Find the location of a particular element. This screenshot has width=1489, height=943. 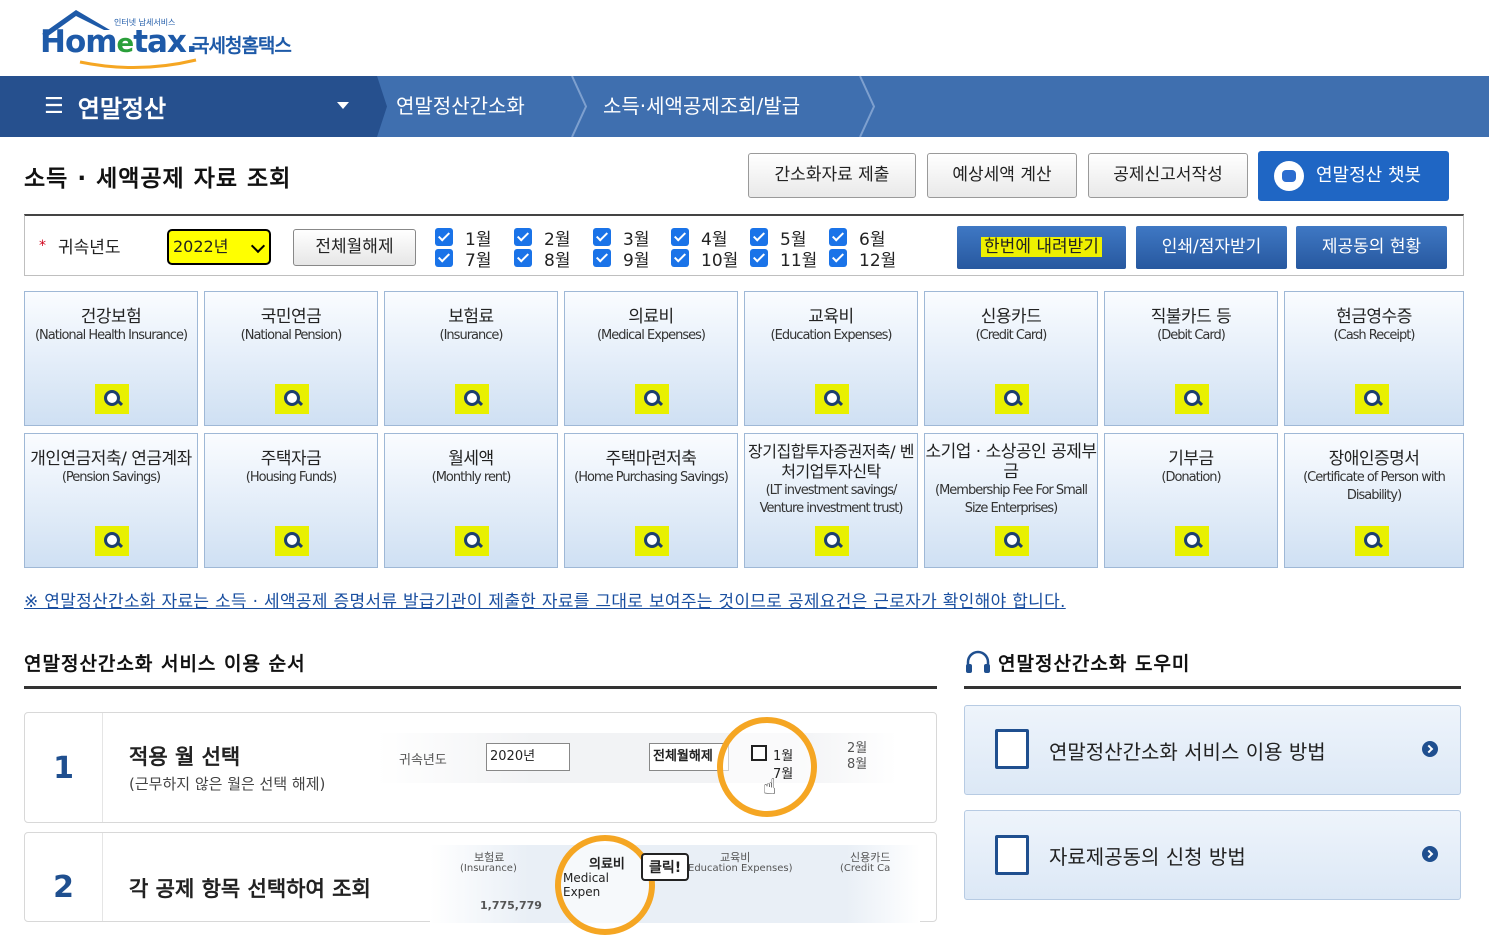

tile-cash-receipt: 현금영수증 (Cash Receipt) is located at coordinates (1374, 358).